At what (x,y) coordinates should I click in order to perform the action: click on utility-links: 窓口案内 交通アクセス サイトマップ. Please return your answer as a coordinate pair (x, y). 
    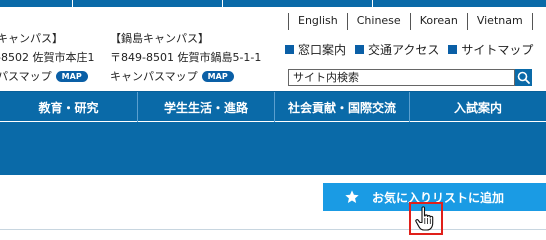
    Looking at the image, I should click on (413, 49).